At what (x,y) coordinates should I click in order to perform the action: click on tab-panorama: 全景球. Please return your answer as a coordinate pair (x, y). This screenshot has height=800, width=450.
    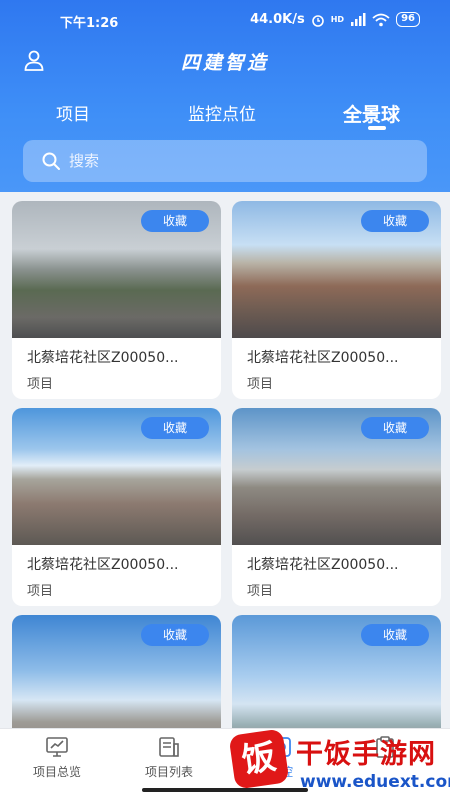
    Looking at the image, I should click on (371, 113).